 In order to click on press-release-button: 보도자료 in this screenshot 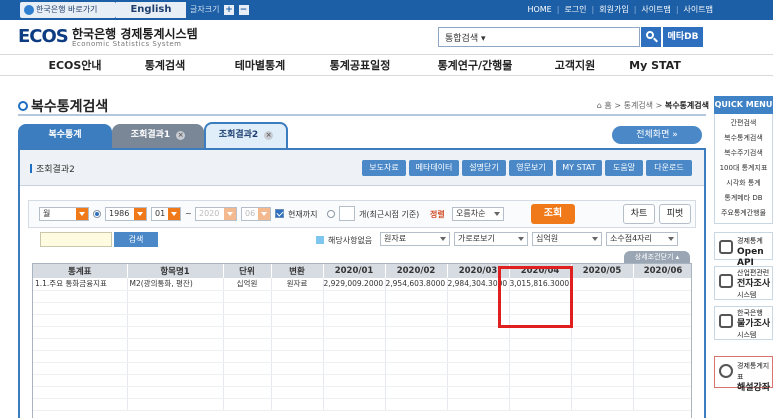, I will do `click(384, 168)`.